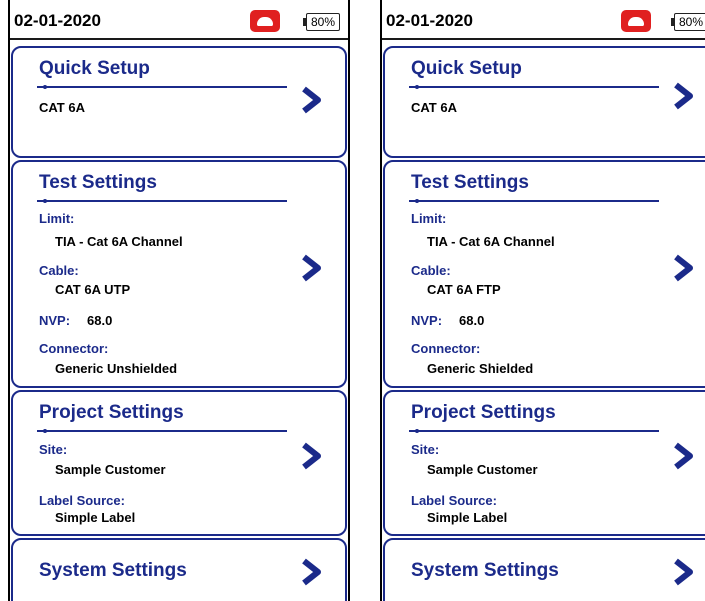 The height and width of the screenshot is (601, 705). I want to click on cable-value: CAT 6A FTP, so click(464, 289).